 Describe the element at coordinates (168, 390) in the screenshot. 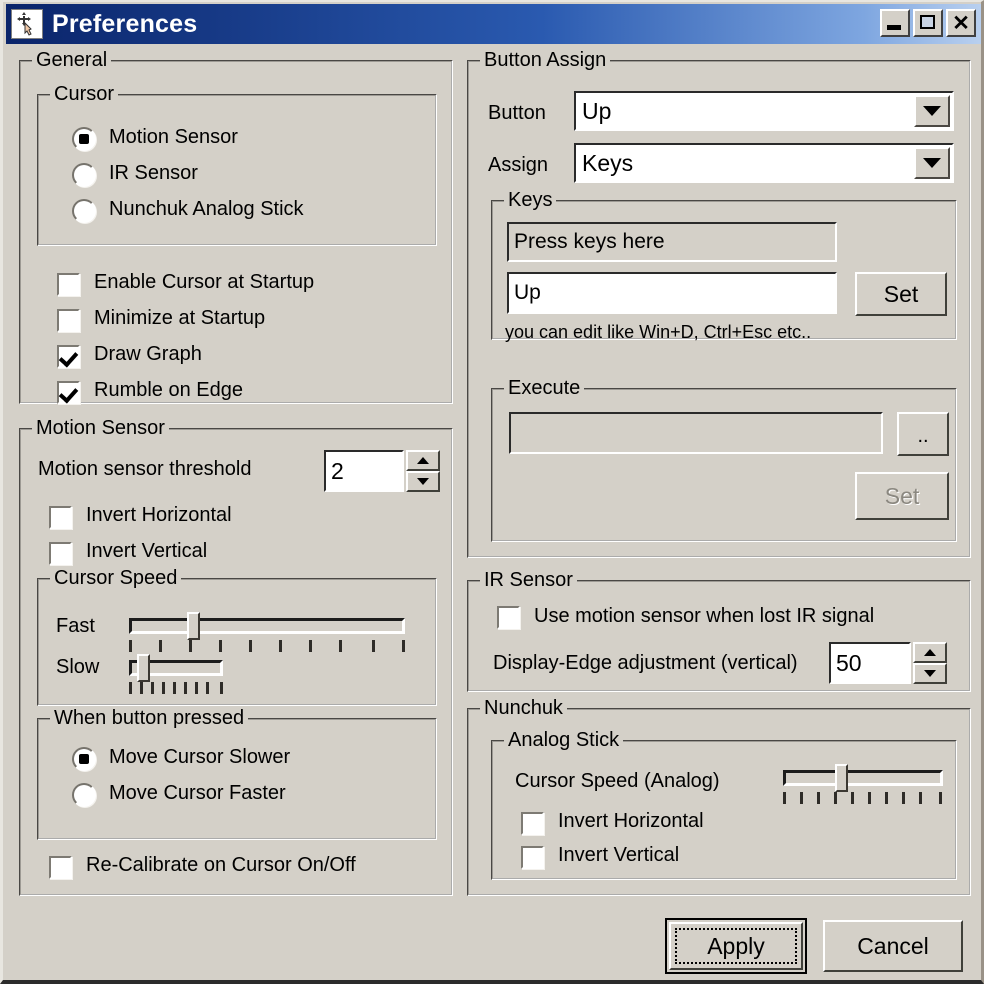

I see `checkbox-rumble-on-edge-label: Rumble on Edge` at that location.